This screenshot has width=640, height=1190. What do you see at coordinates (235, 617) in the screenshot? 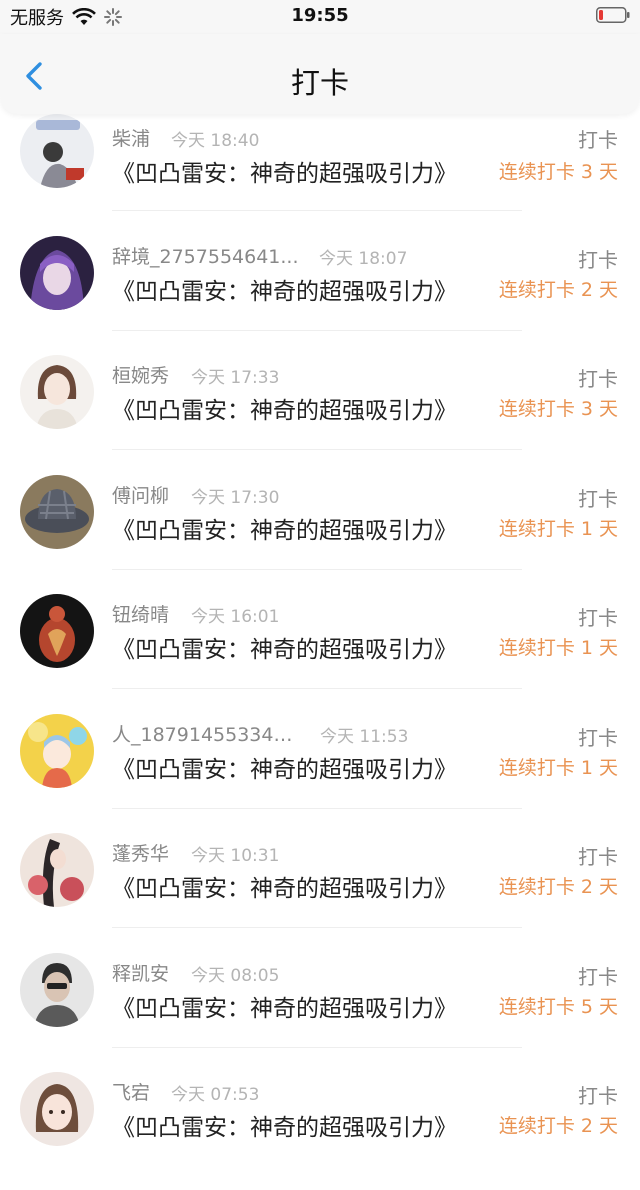
I see `checkin-time: 今天 16:01` at bounding box center [235, 617].